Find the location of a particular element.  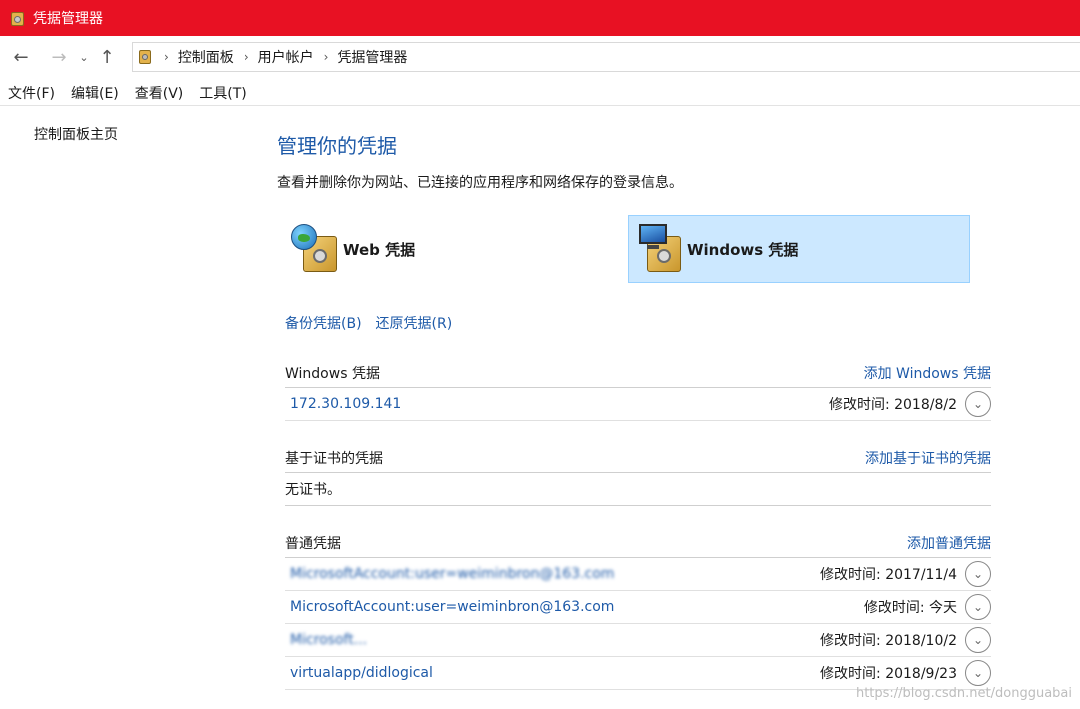

certificate-credentials-section: 基于证书的凭据 添加基于证书的凭据 无证书。 is located at coordinates (638, 474).